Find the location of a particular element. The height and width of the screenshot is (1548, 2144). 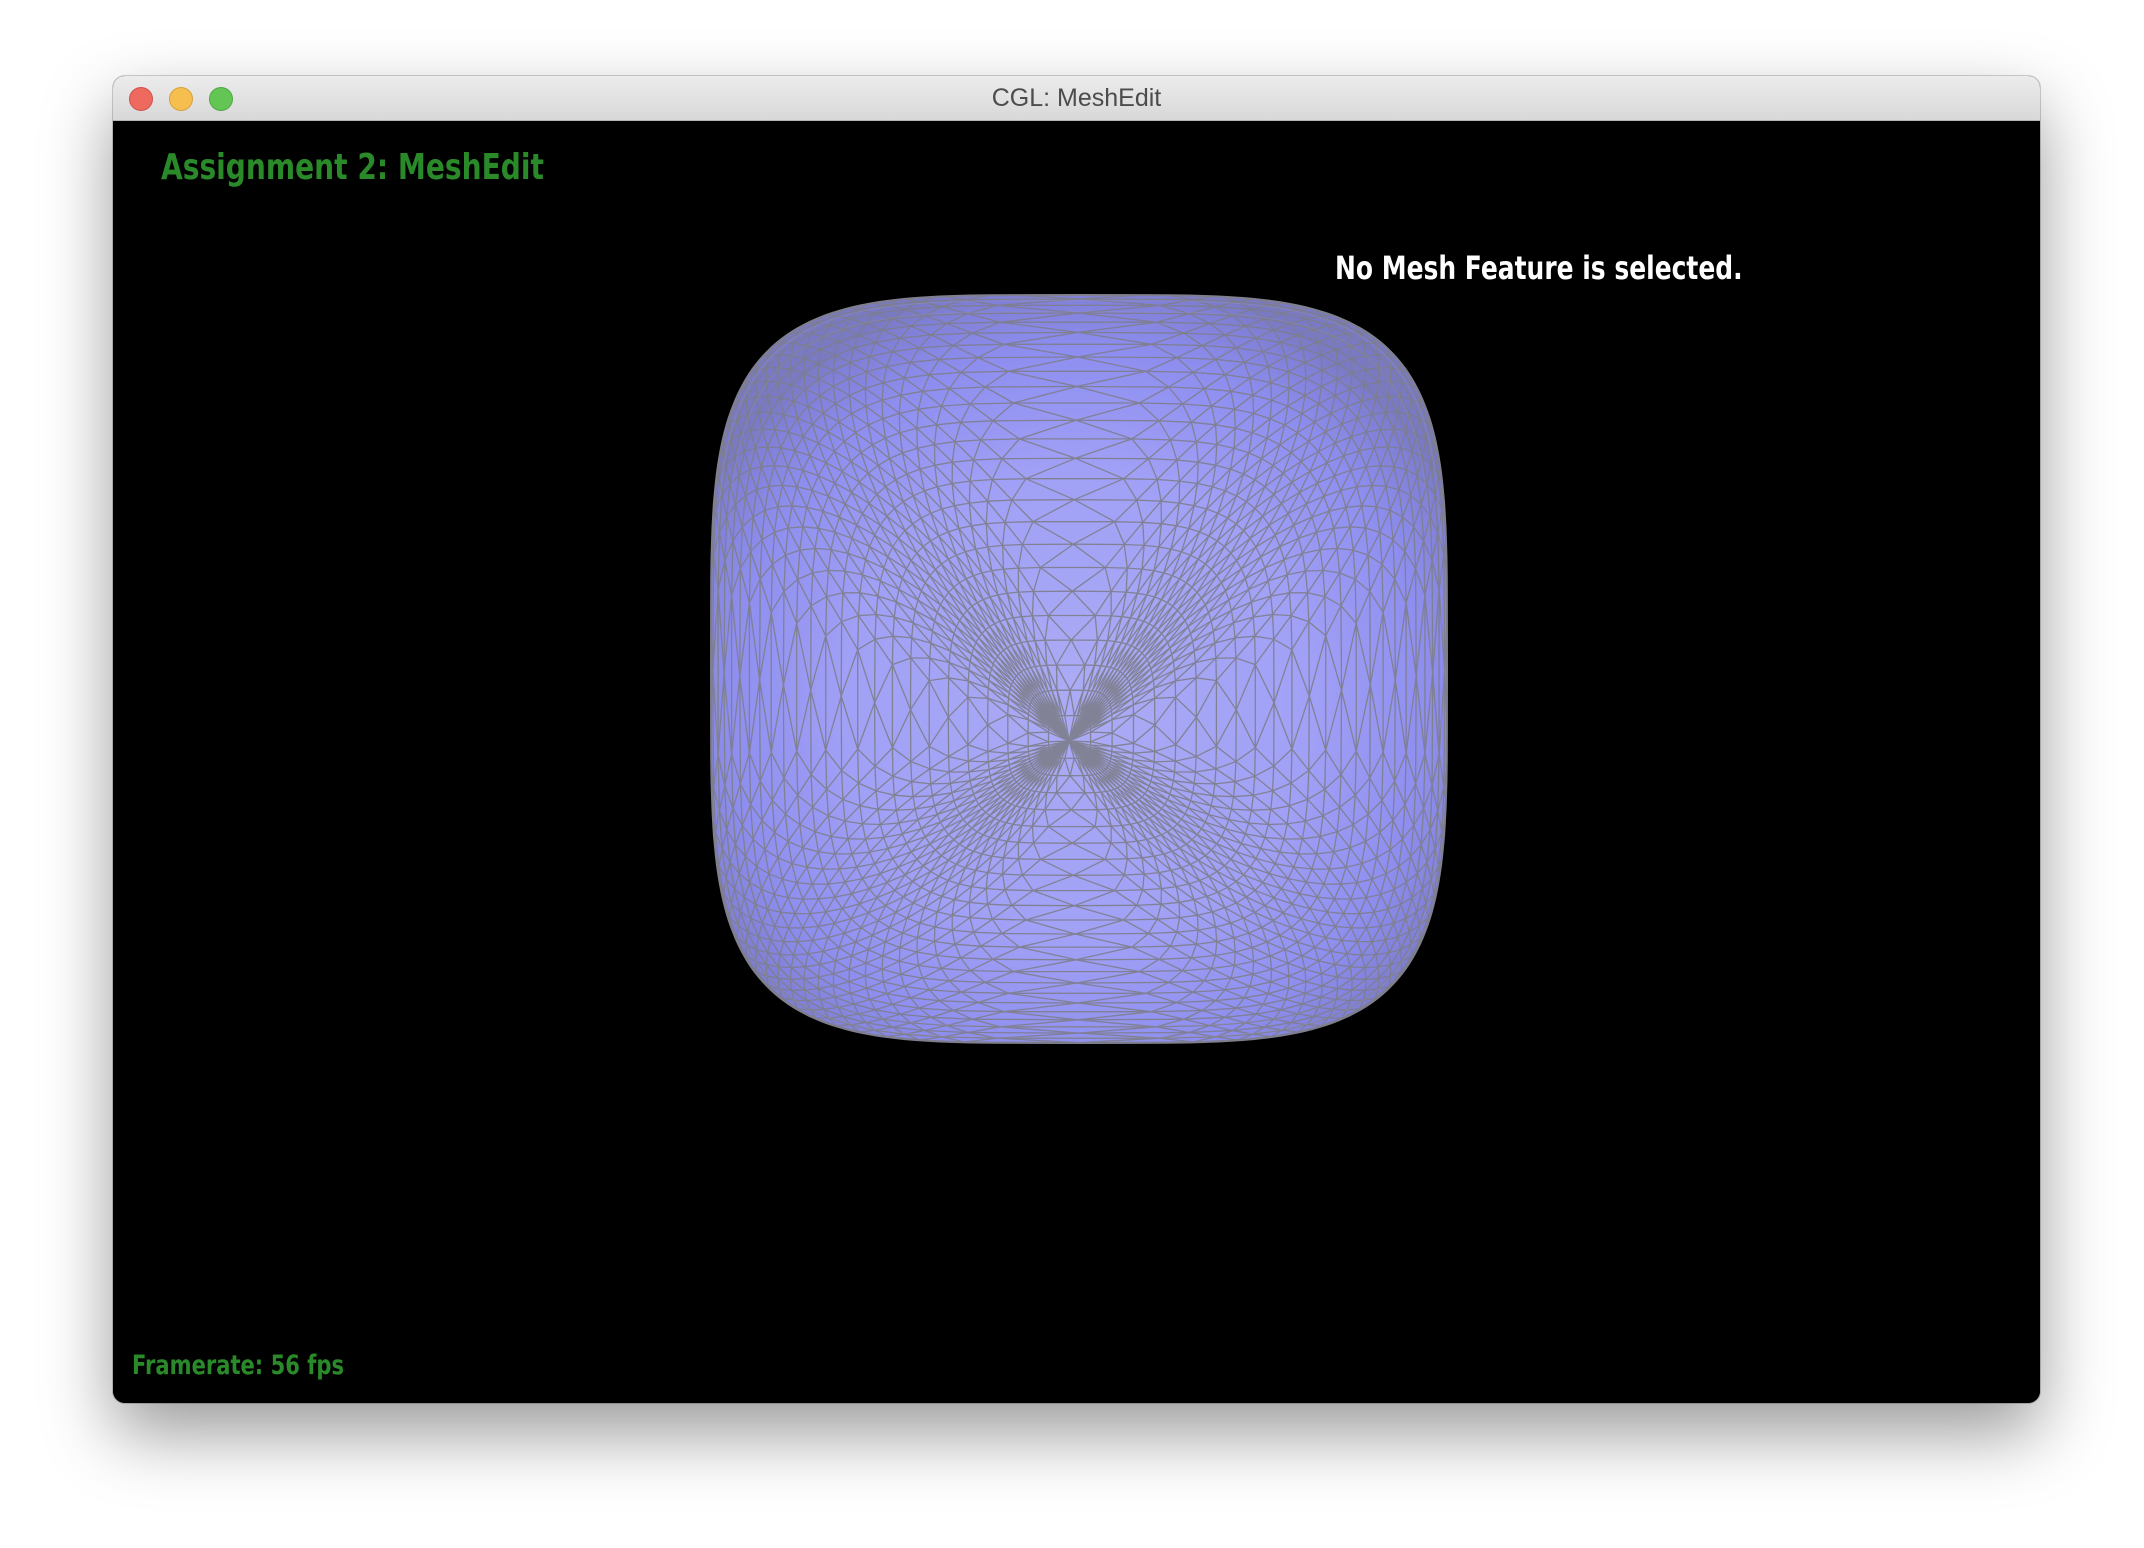

selection-status: No Mesh Feature is selected. is located at coordinates (1539, 268).